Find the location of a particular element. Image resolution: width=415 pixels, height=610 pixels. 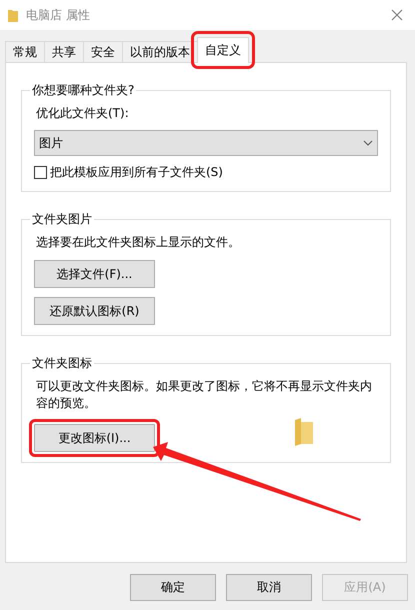

checkbox is located at coordinates (40, 172).